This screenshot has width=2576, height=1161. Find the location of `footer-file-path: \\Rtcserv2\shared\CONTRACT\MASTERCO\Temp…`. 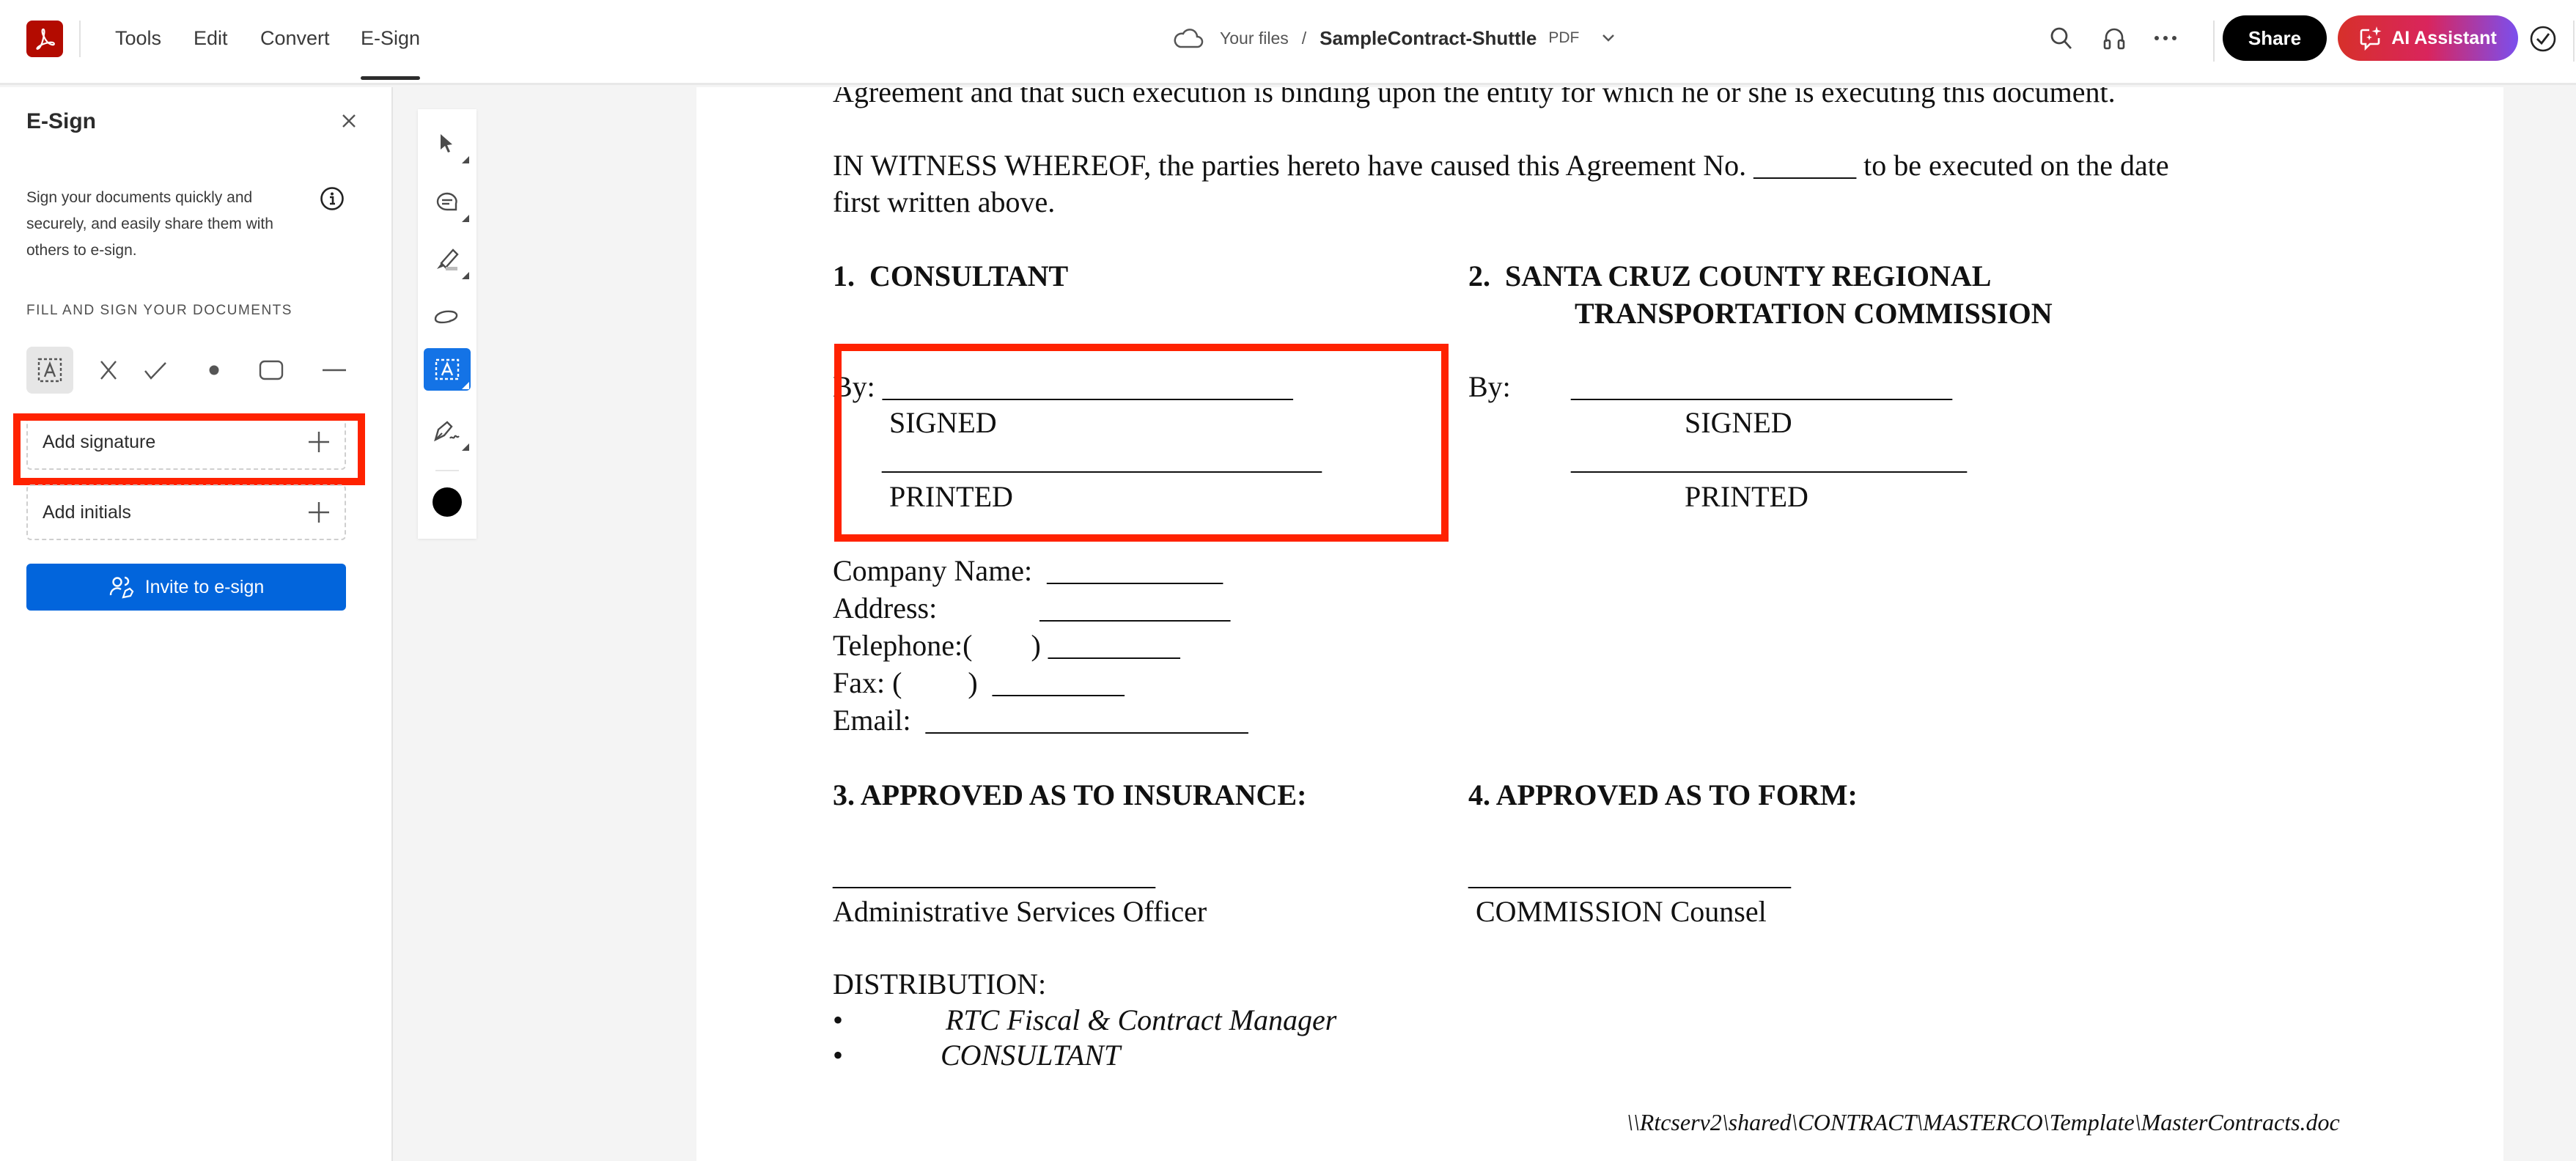

footer-file-path: \\Rtcserv2\shared\CONTRACT\MASTERCO\Temp… is located at coordinates (1983, 1122).